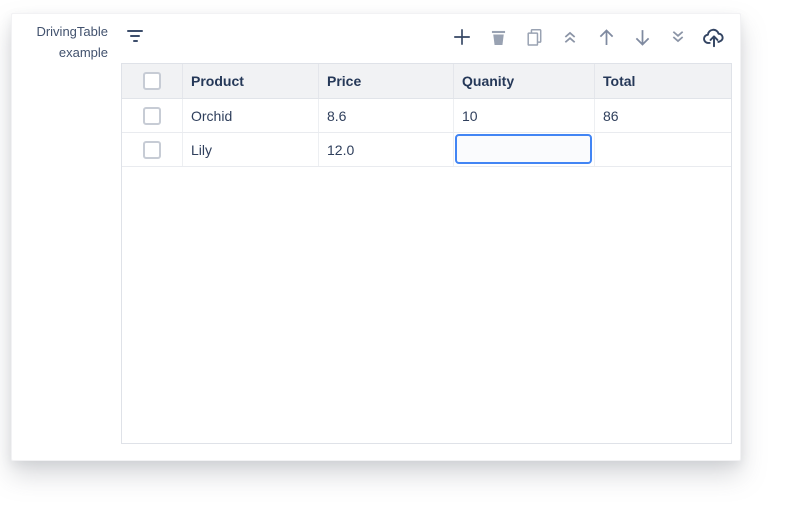 This screenshot has height=513, width=791. I want to click on angle-double-down-icon, so click(678, 37).